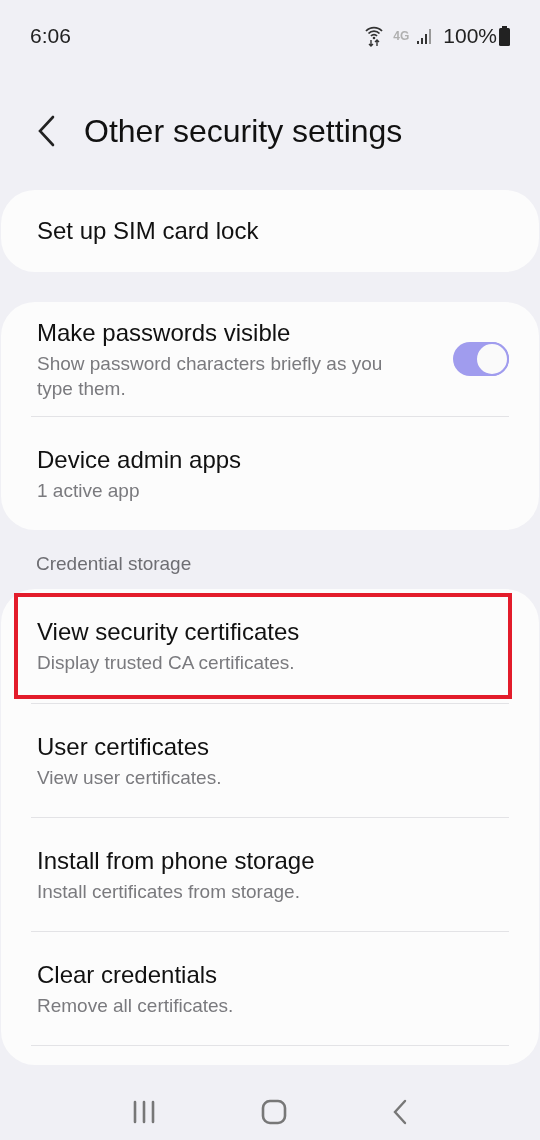 This screenshot has height=1140, width=540. I want to click on recent-apps-button, so click(144, 1111).